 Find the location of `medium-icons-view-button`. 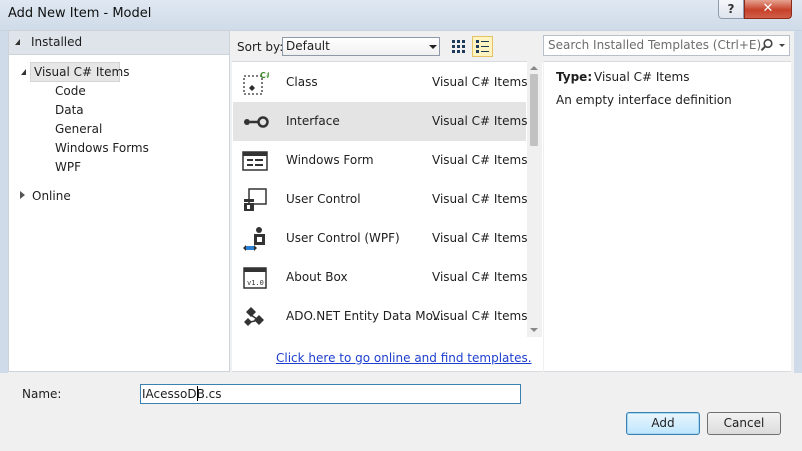

medium-icons-view-button is located at coordinates (458, 46).